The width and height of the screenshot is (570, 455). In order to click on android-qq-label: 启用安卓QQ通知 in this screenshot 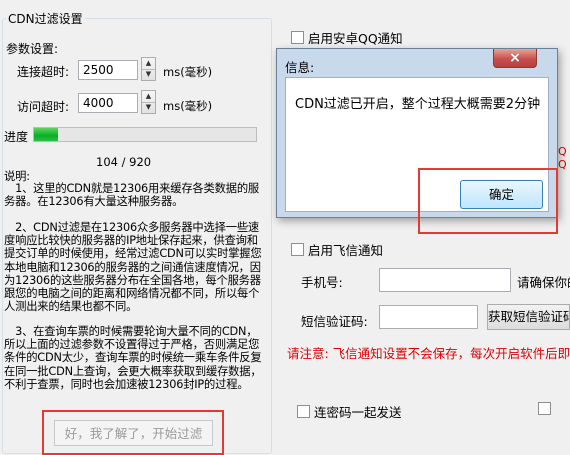, I will do `click(355, 38)`.